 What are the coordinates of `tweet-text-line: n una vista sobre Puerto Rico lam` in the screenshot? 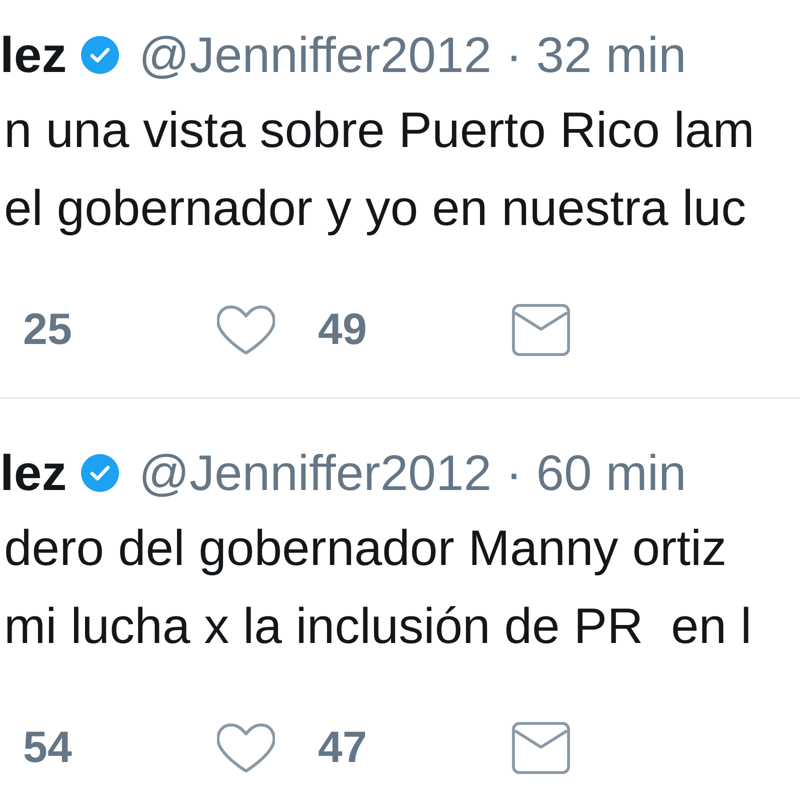 It's located at (380, 130).